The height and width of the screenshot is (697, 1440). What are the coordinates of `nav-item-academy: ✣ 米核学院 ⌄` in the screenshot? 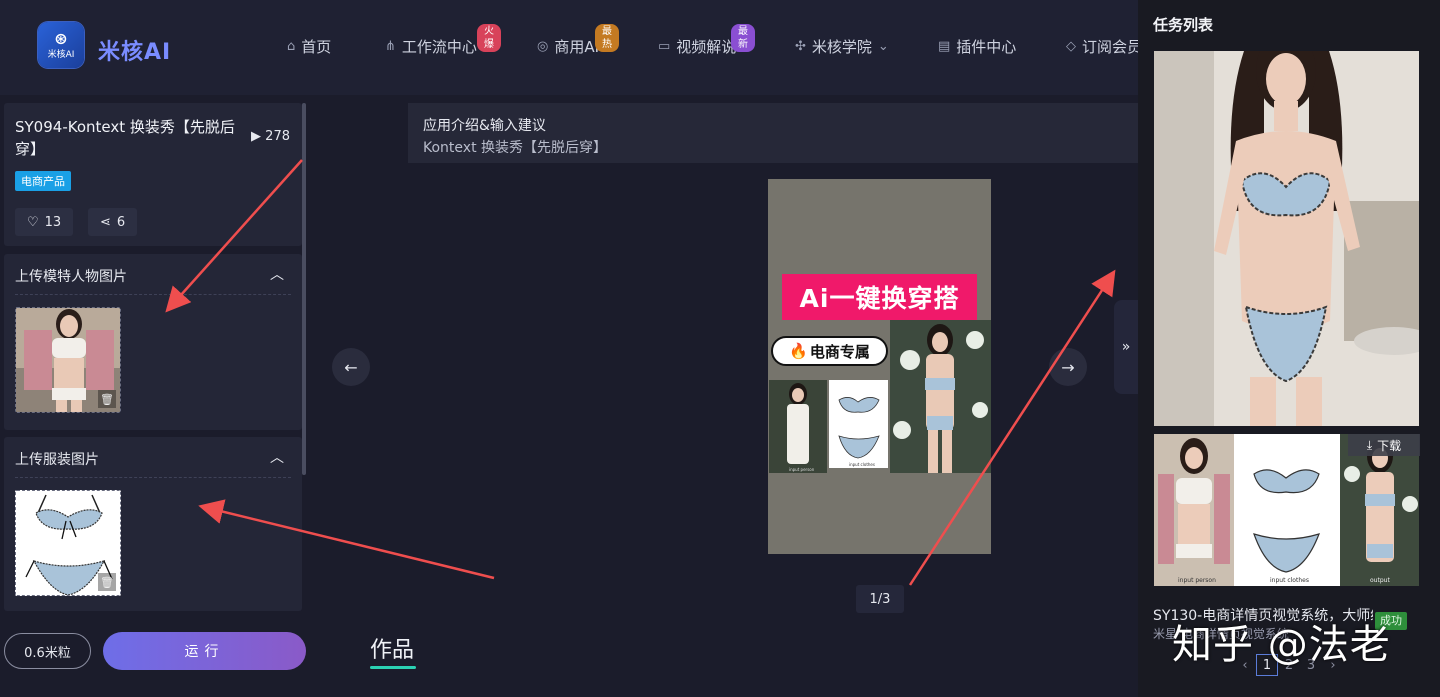 It's located at (842, 46).